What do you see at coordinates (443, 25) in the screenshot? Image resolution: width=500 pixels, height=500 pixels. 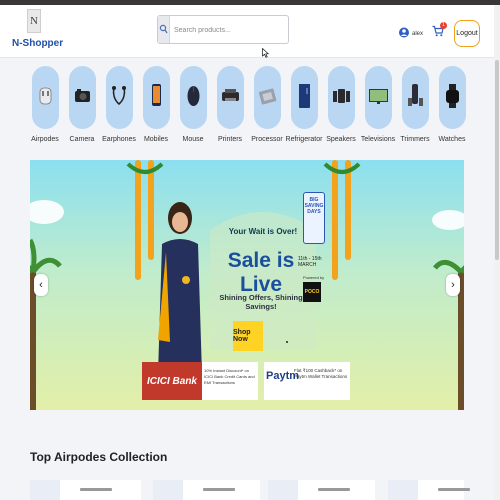 I see `cart-count-badge: 1` at bounding box center [443, 25].